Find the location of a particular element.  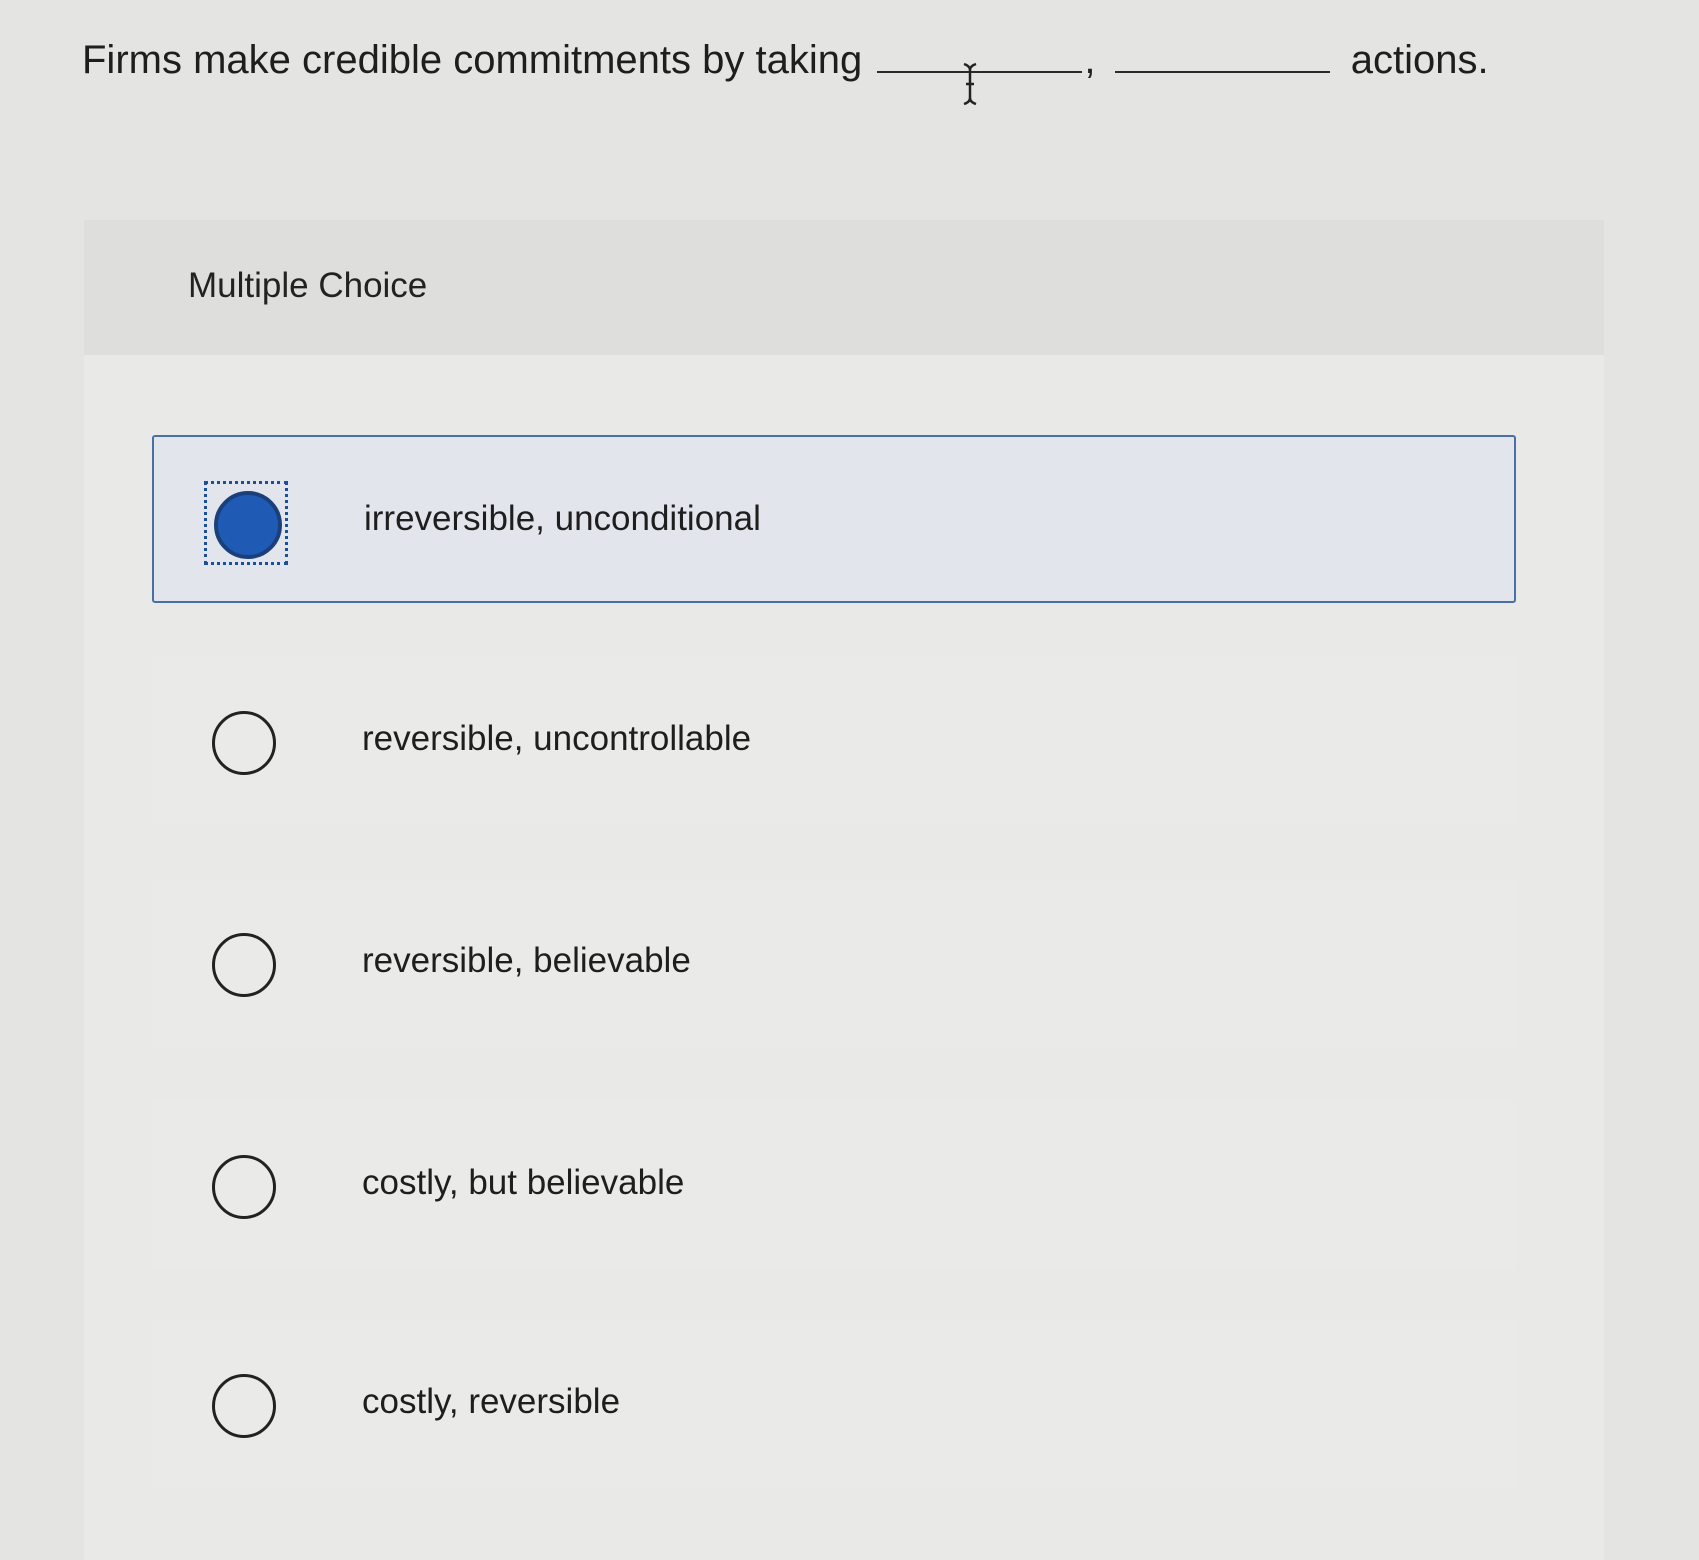

option-label: reversible, uncontrollable is located at coordinates (557, 738).